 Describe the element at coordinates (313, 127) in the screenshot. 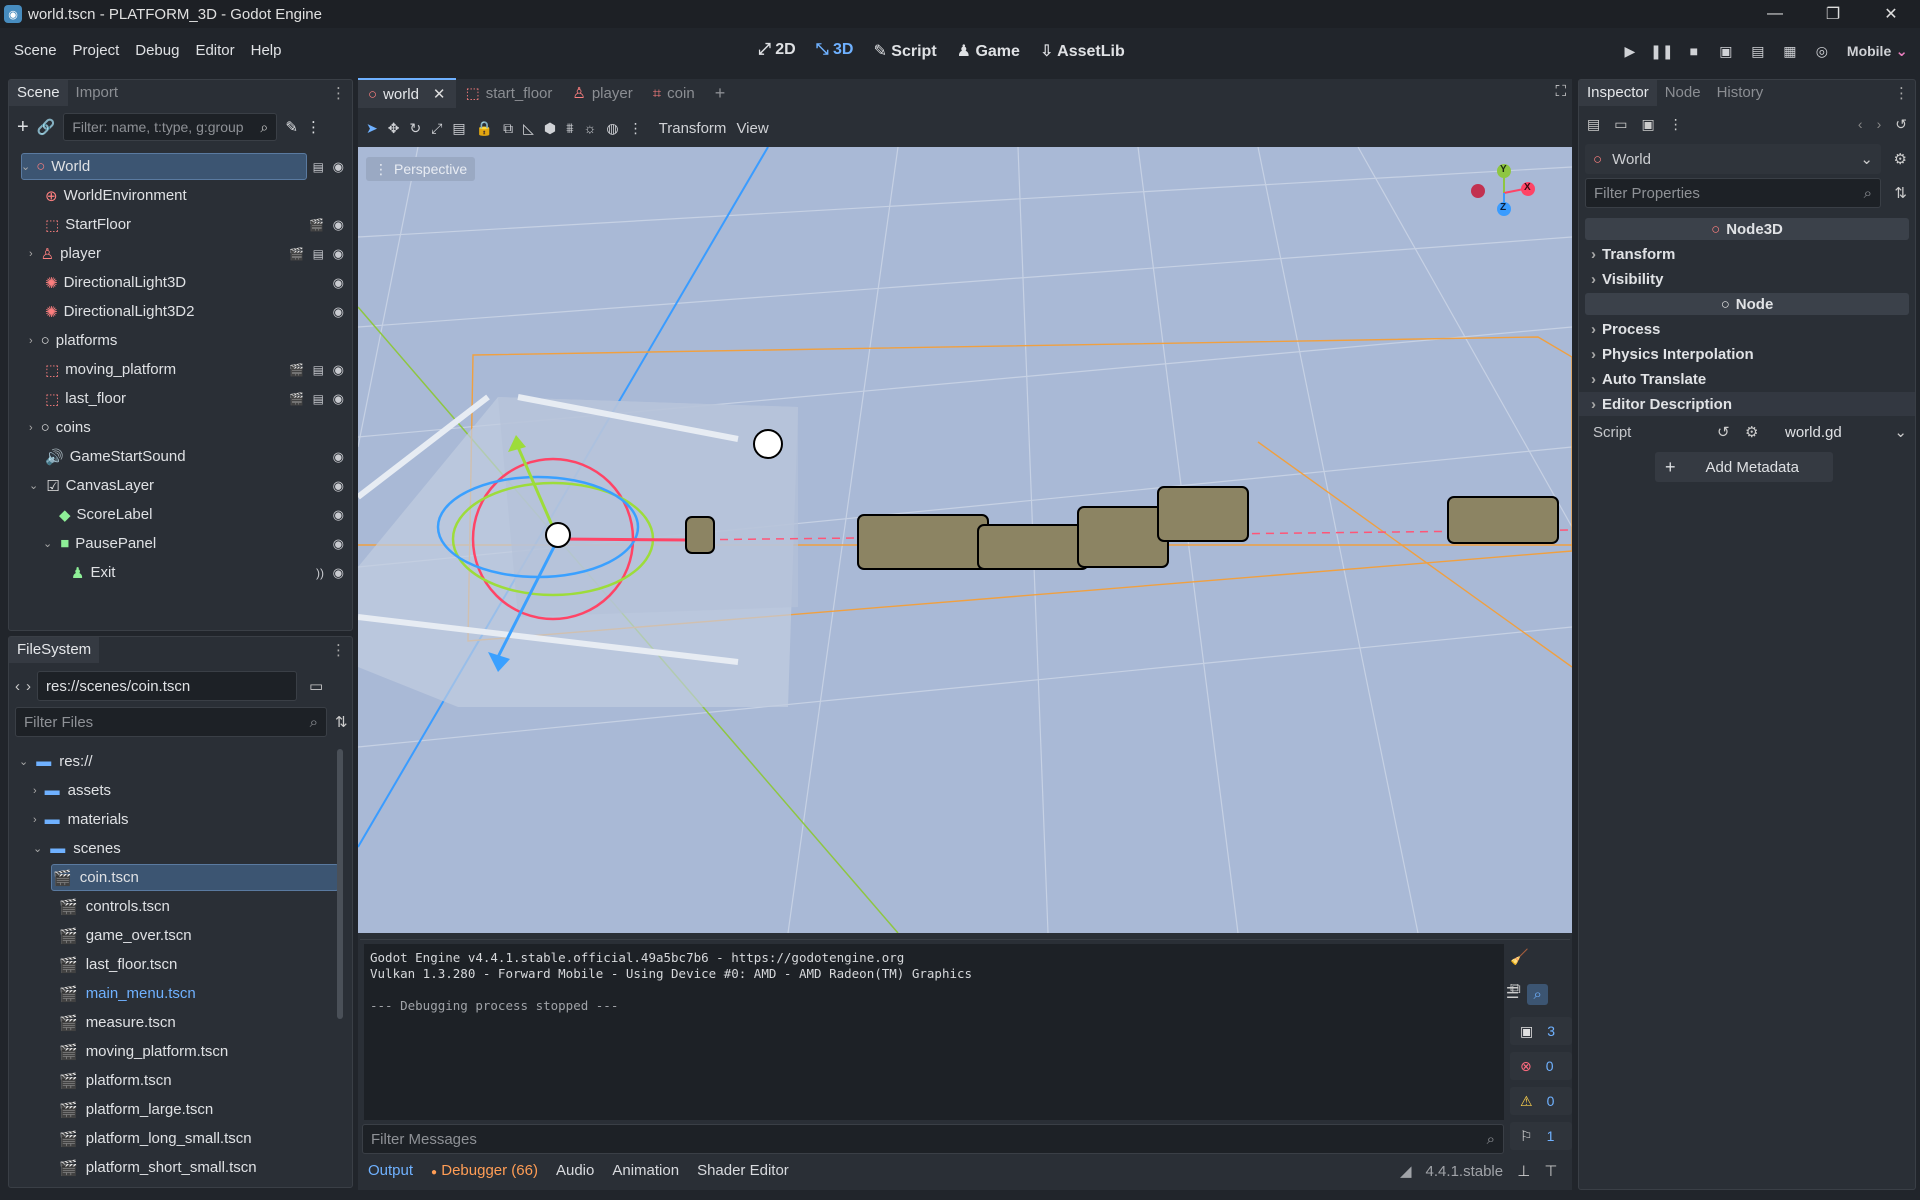

I see `scene-dock-menu-icon: ⋮` at that location.